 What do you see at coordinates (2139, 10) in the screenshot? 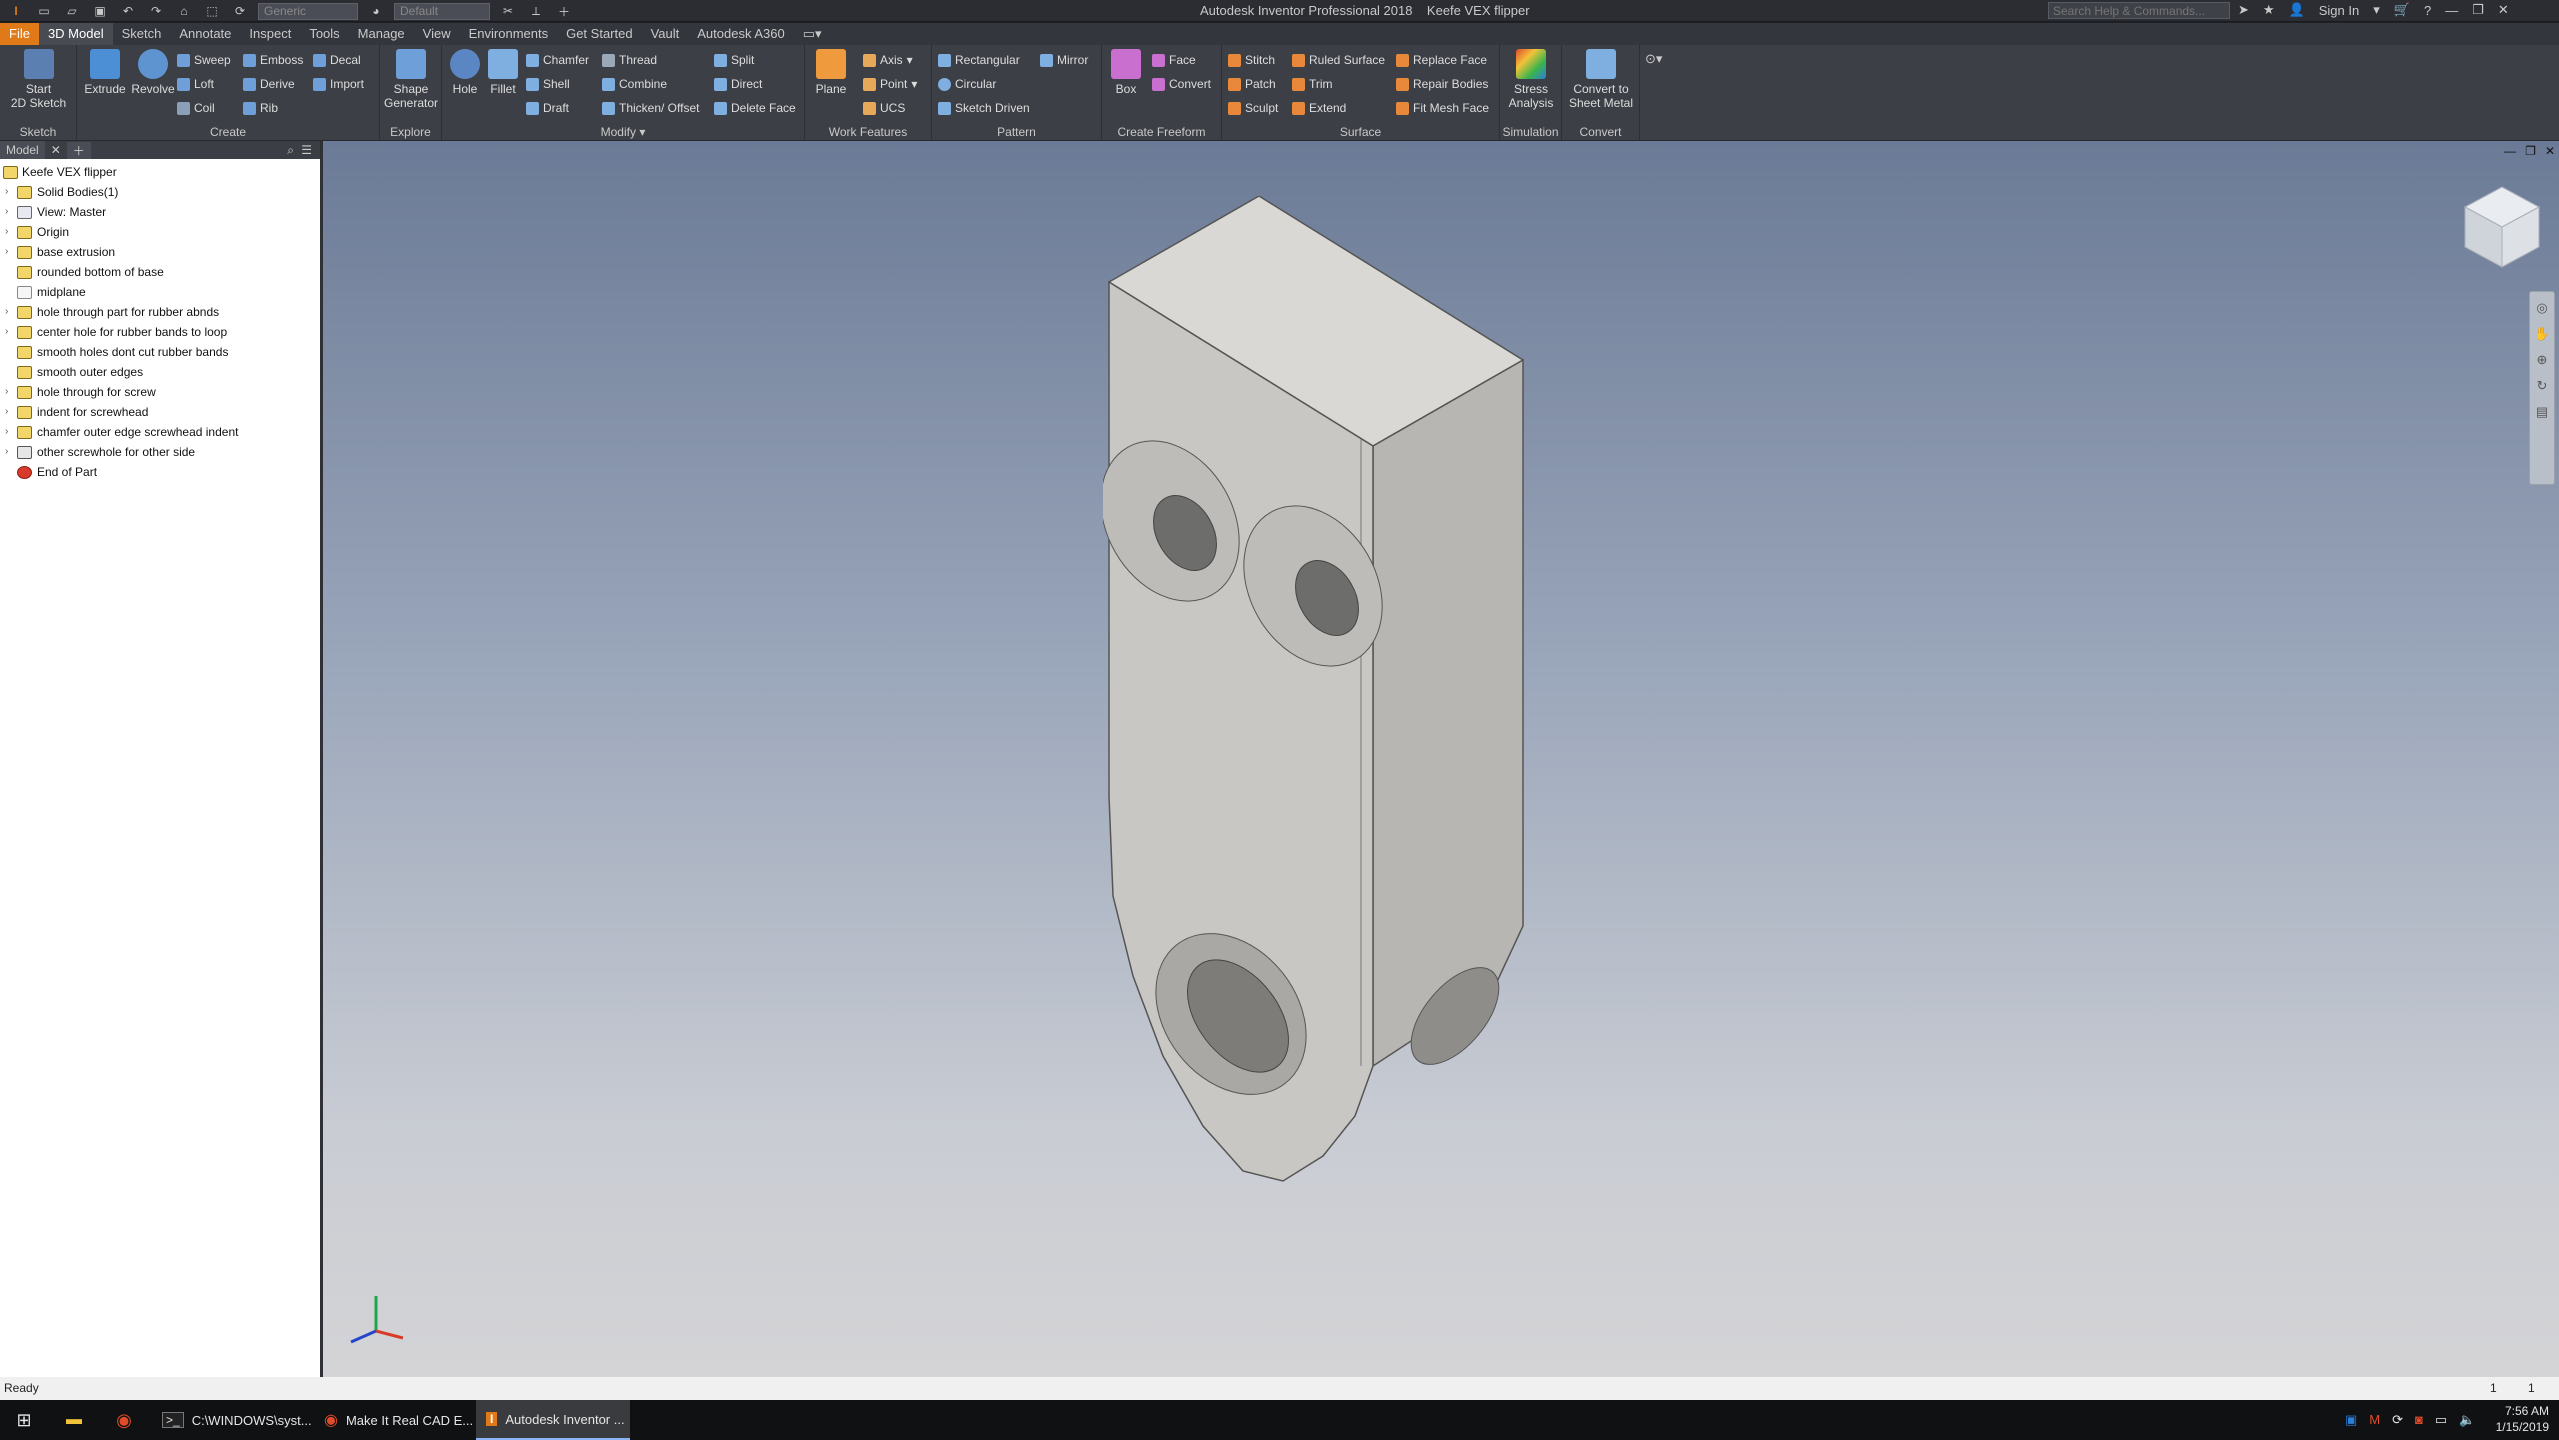
I see `search-input` at bounding box center [2139, 10].